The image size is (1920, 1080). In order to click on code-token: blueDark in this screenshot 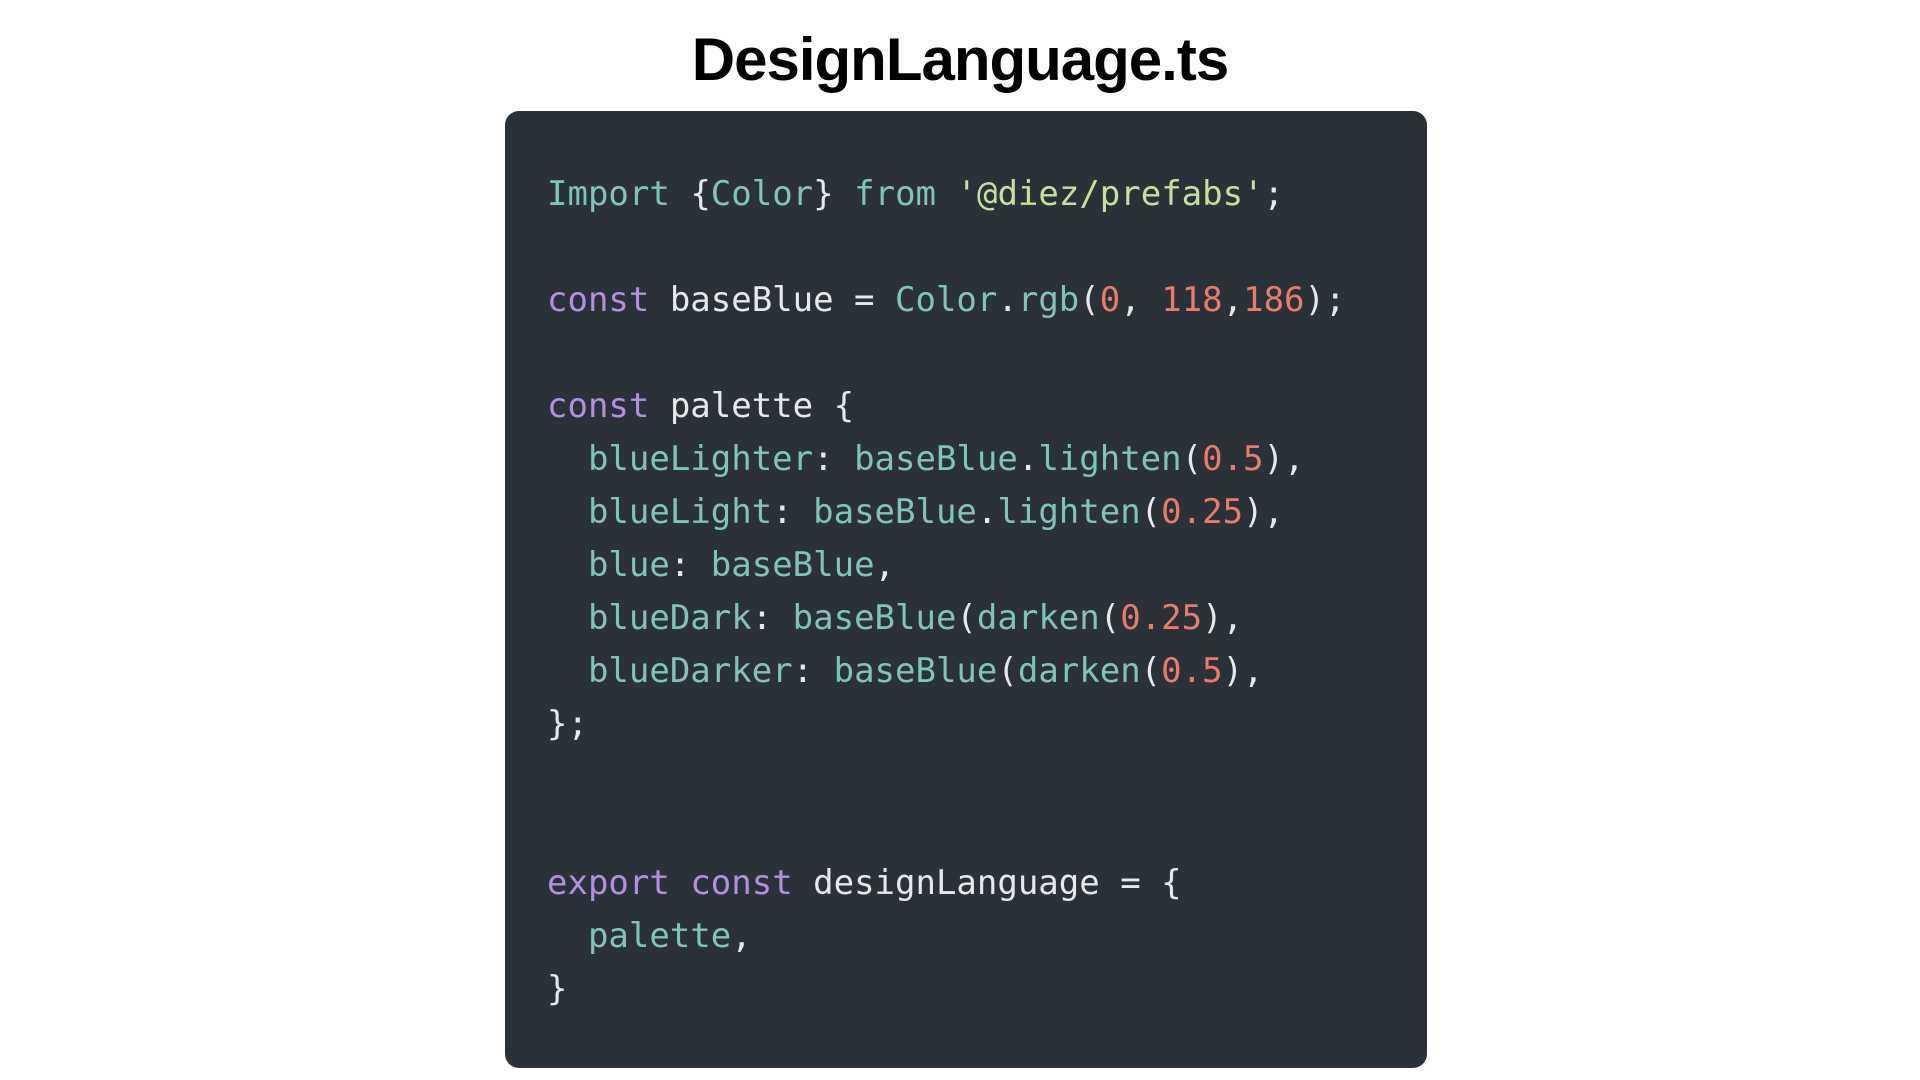, I will do `click(649, 618)`.